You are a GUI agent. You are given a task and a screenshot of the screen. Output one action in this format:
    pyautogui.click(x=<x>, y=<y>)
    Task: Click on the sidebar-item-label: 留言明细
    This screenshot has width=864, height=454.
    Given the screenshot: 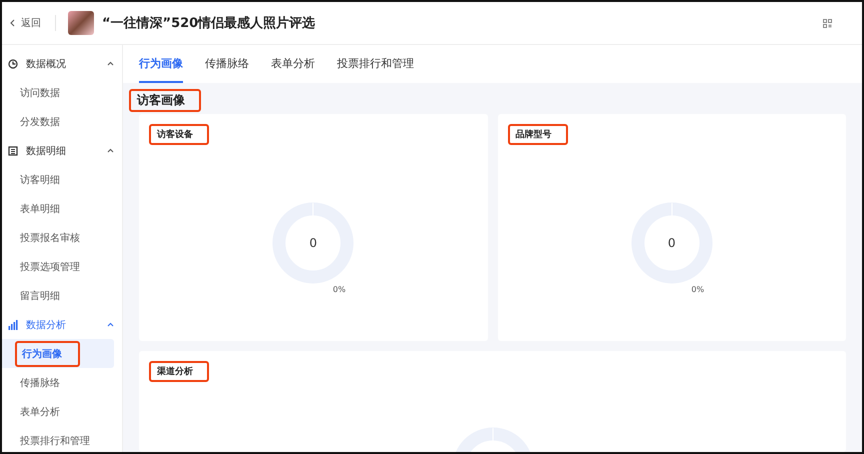 What is the action you would take?
    pyautogui.click(x=40, y=297)
    